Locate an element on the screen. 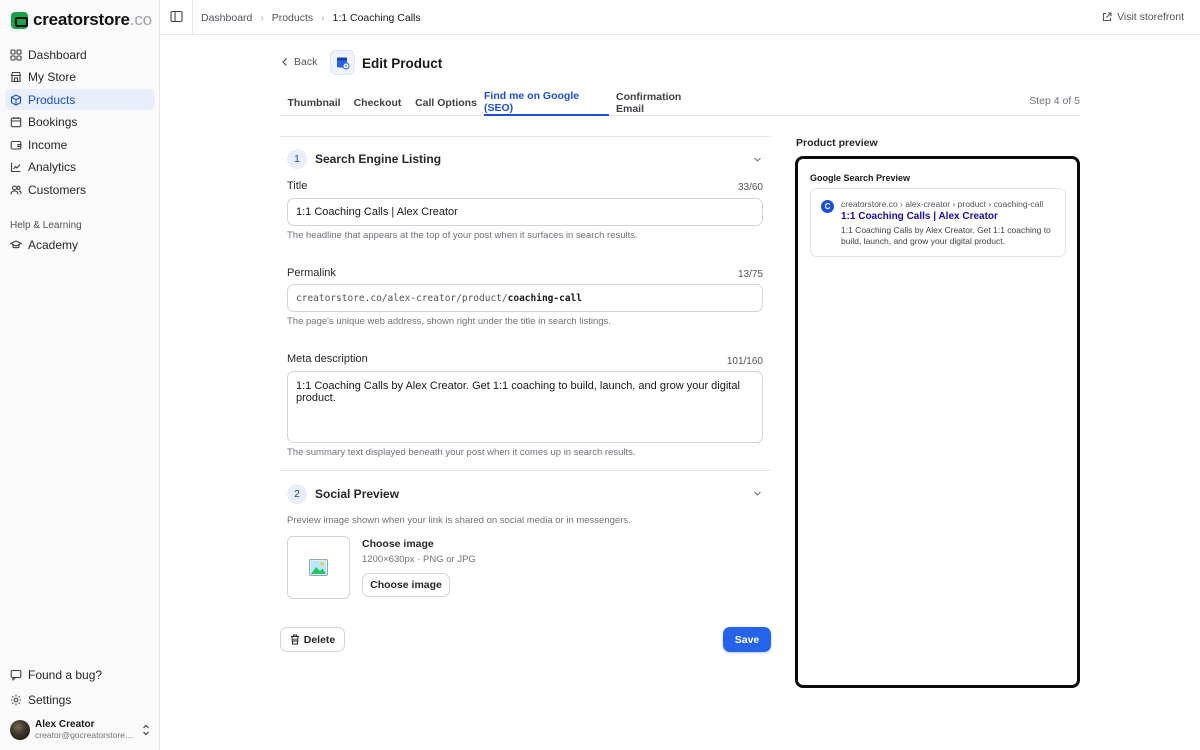  permalink-slug: coaching-call is located at coordinates (544, 298).